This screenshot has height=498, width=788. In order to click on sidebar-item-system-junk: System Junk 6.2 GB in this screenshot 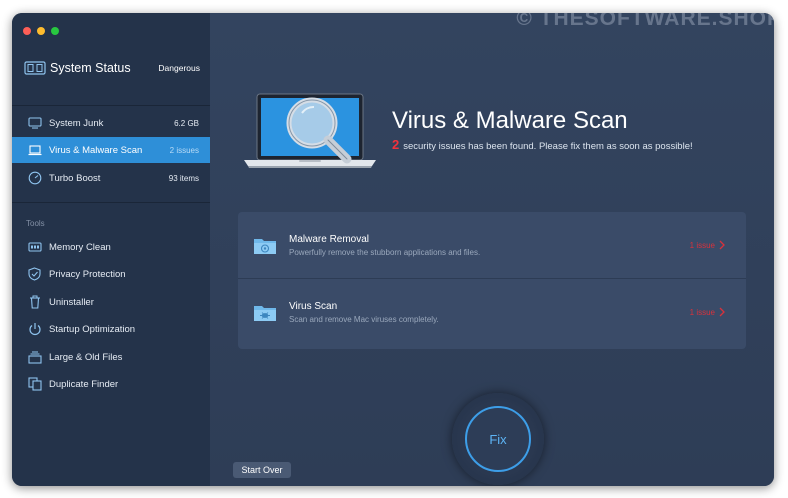, I will do `click(111, 123)`.